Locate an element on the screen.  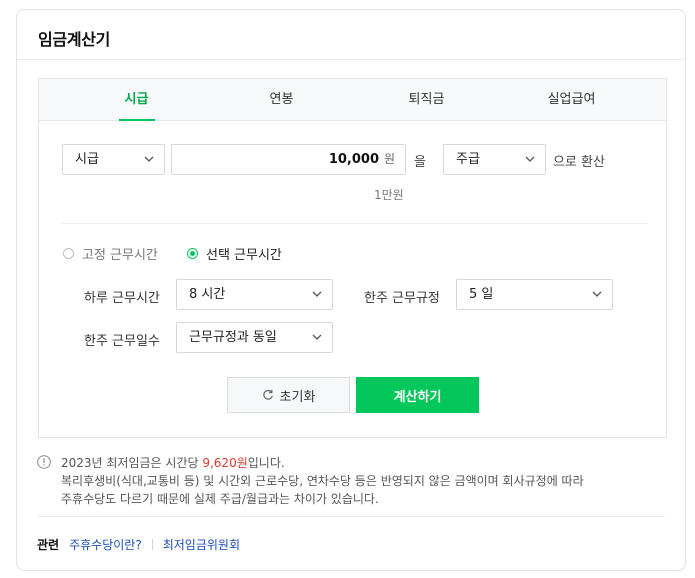
amount-value: 10,000 is located at coordinates (353, 159).